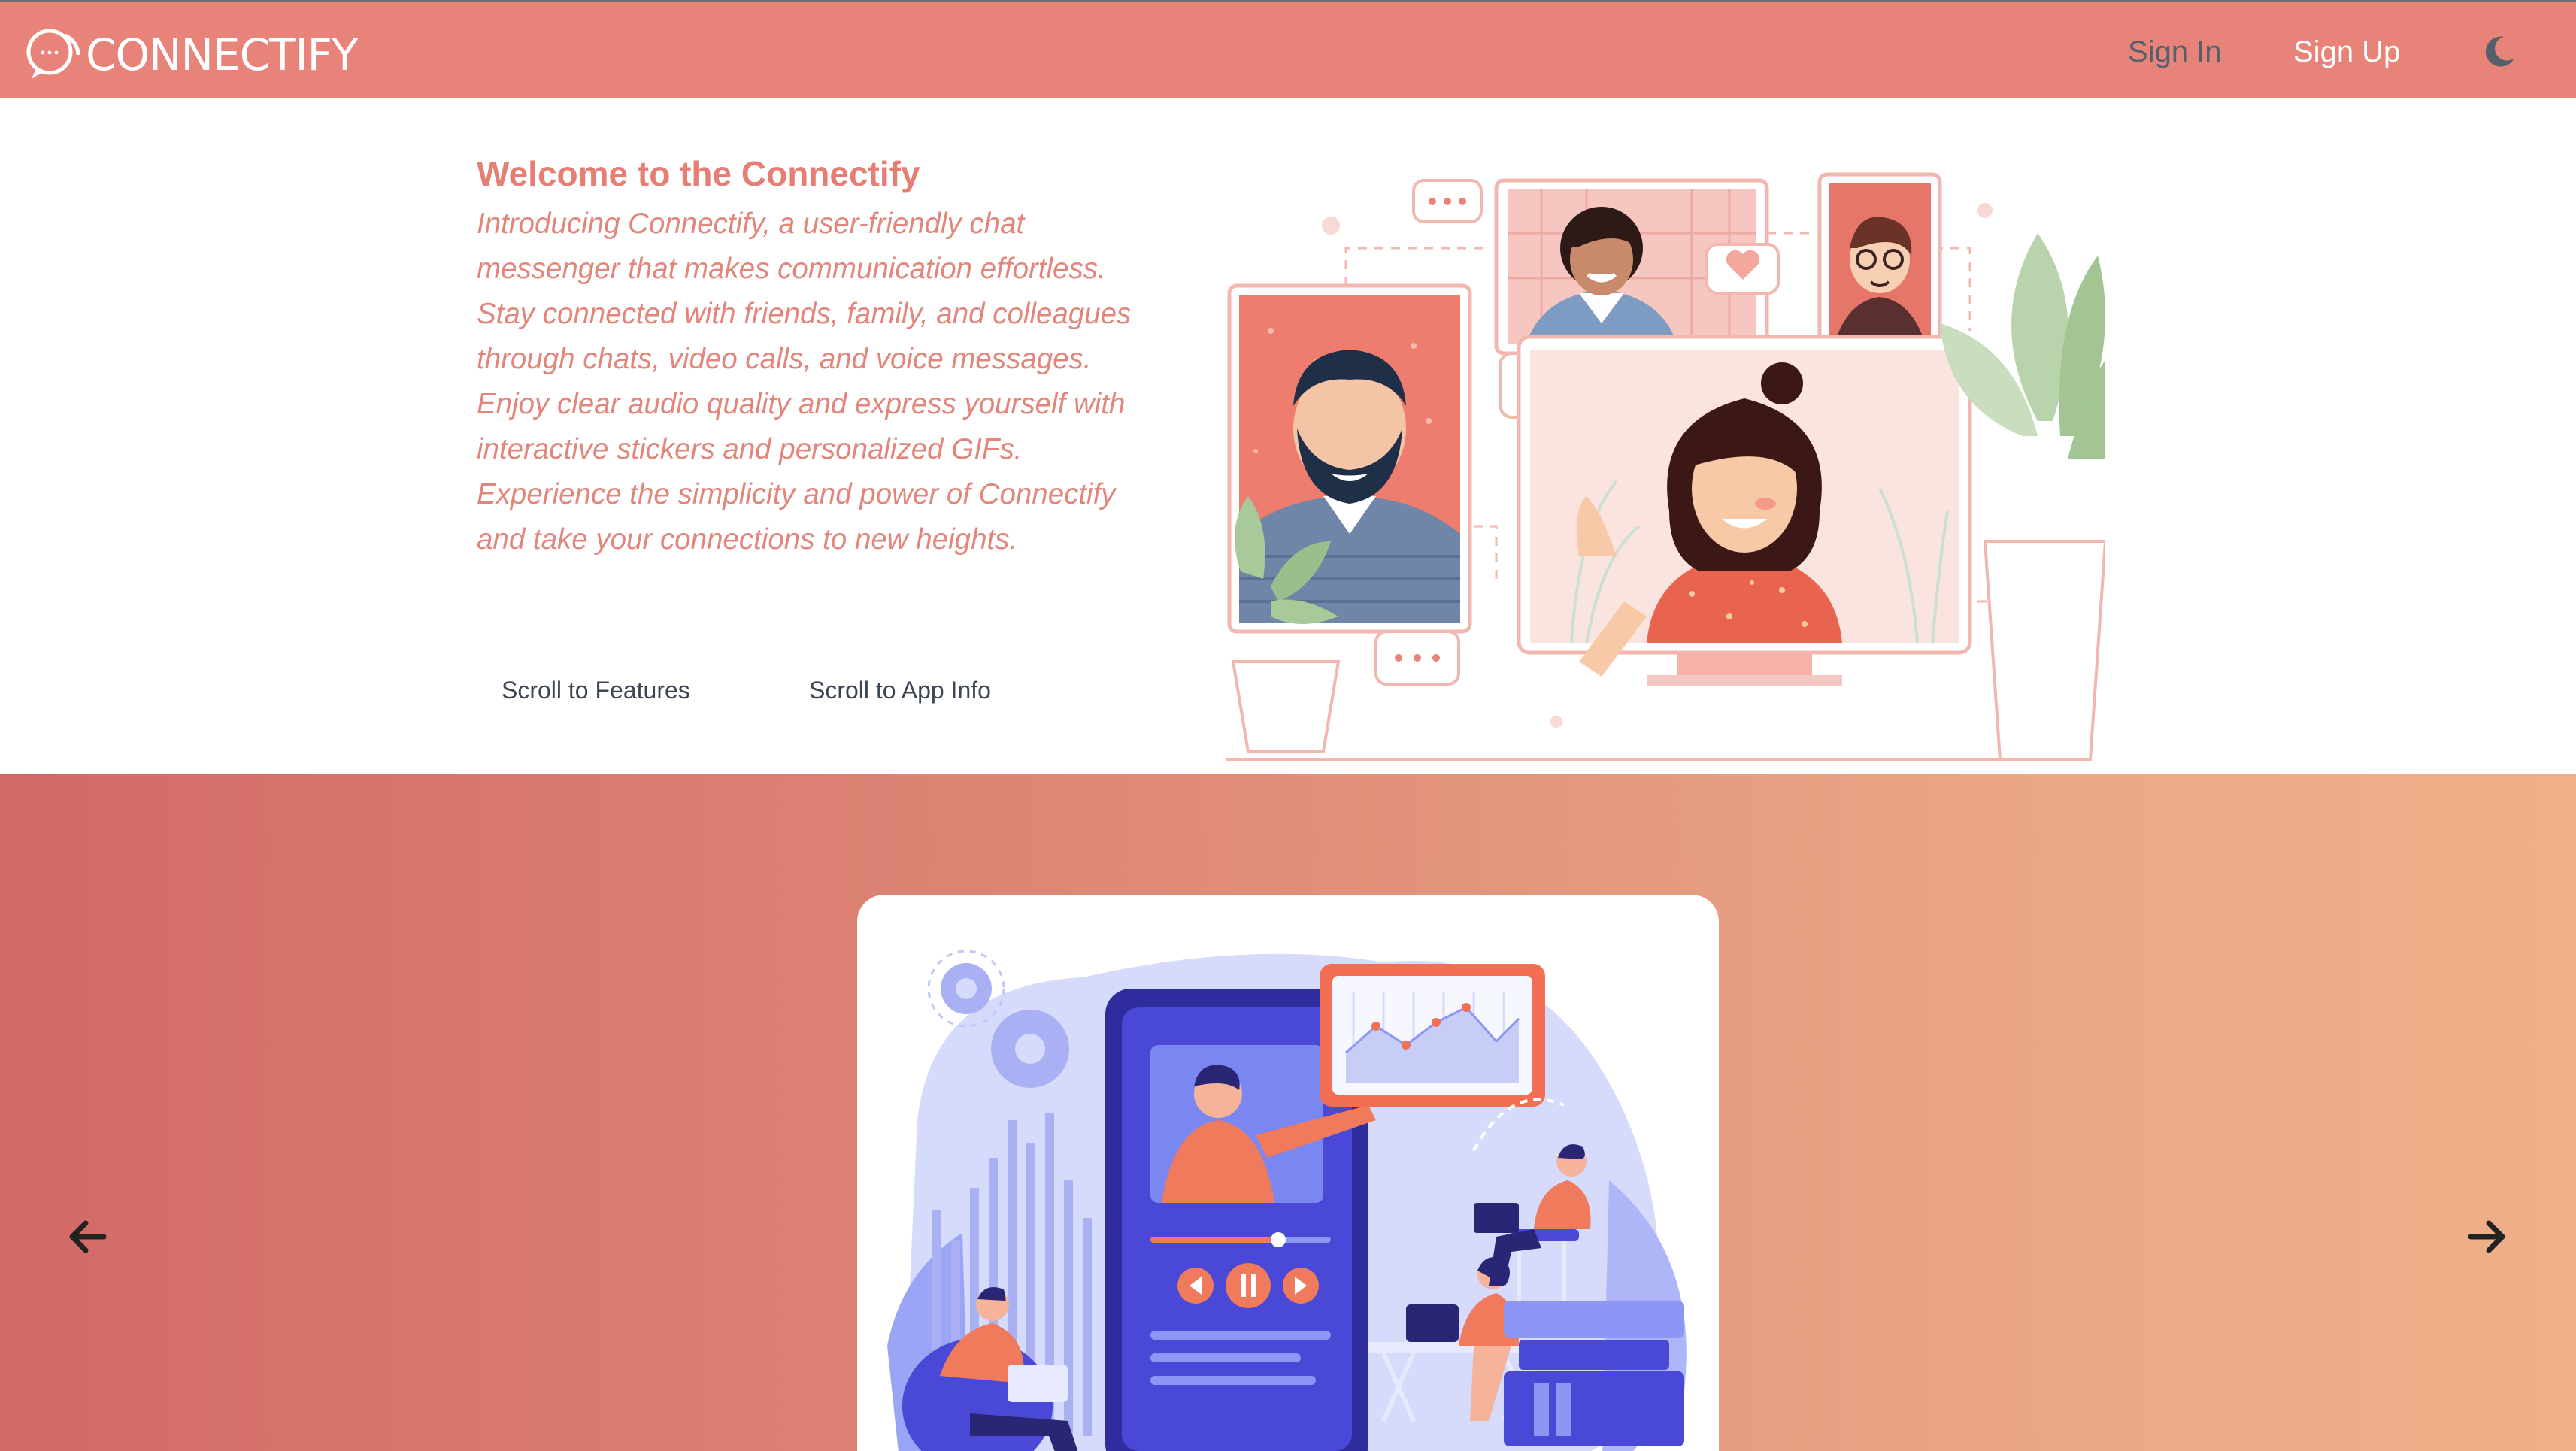 This screenshot has height=1451, width=2576. I want to click on top-navbar: CONNECTIFY Sign In Sign Up, so click(1288, 49).